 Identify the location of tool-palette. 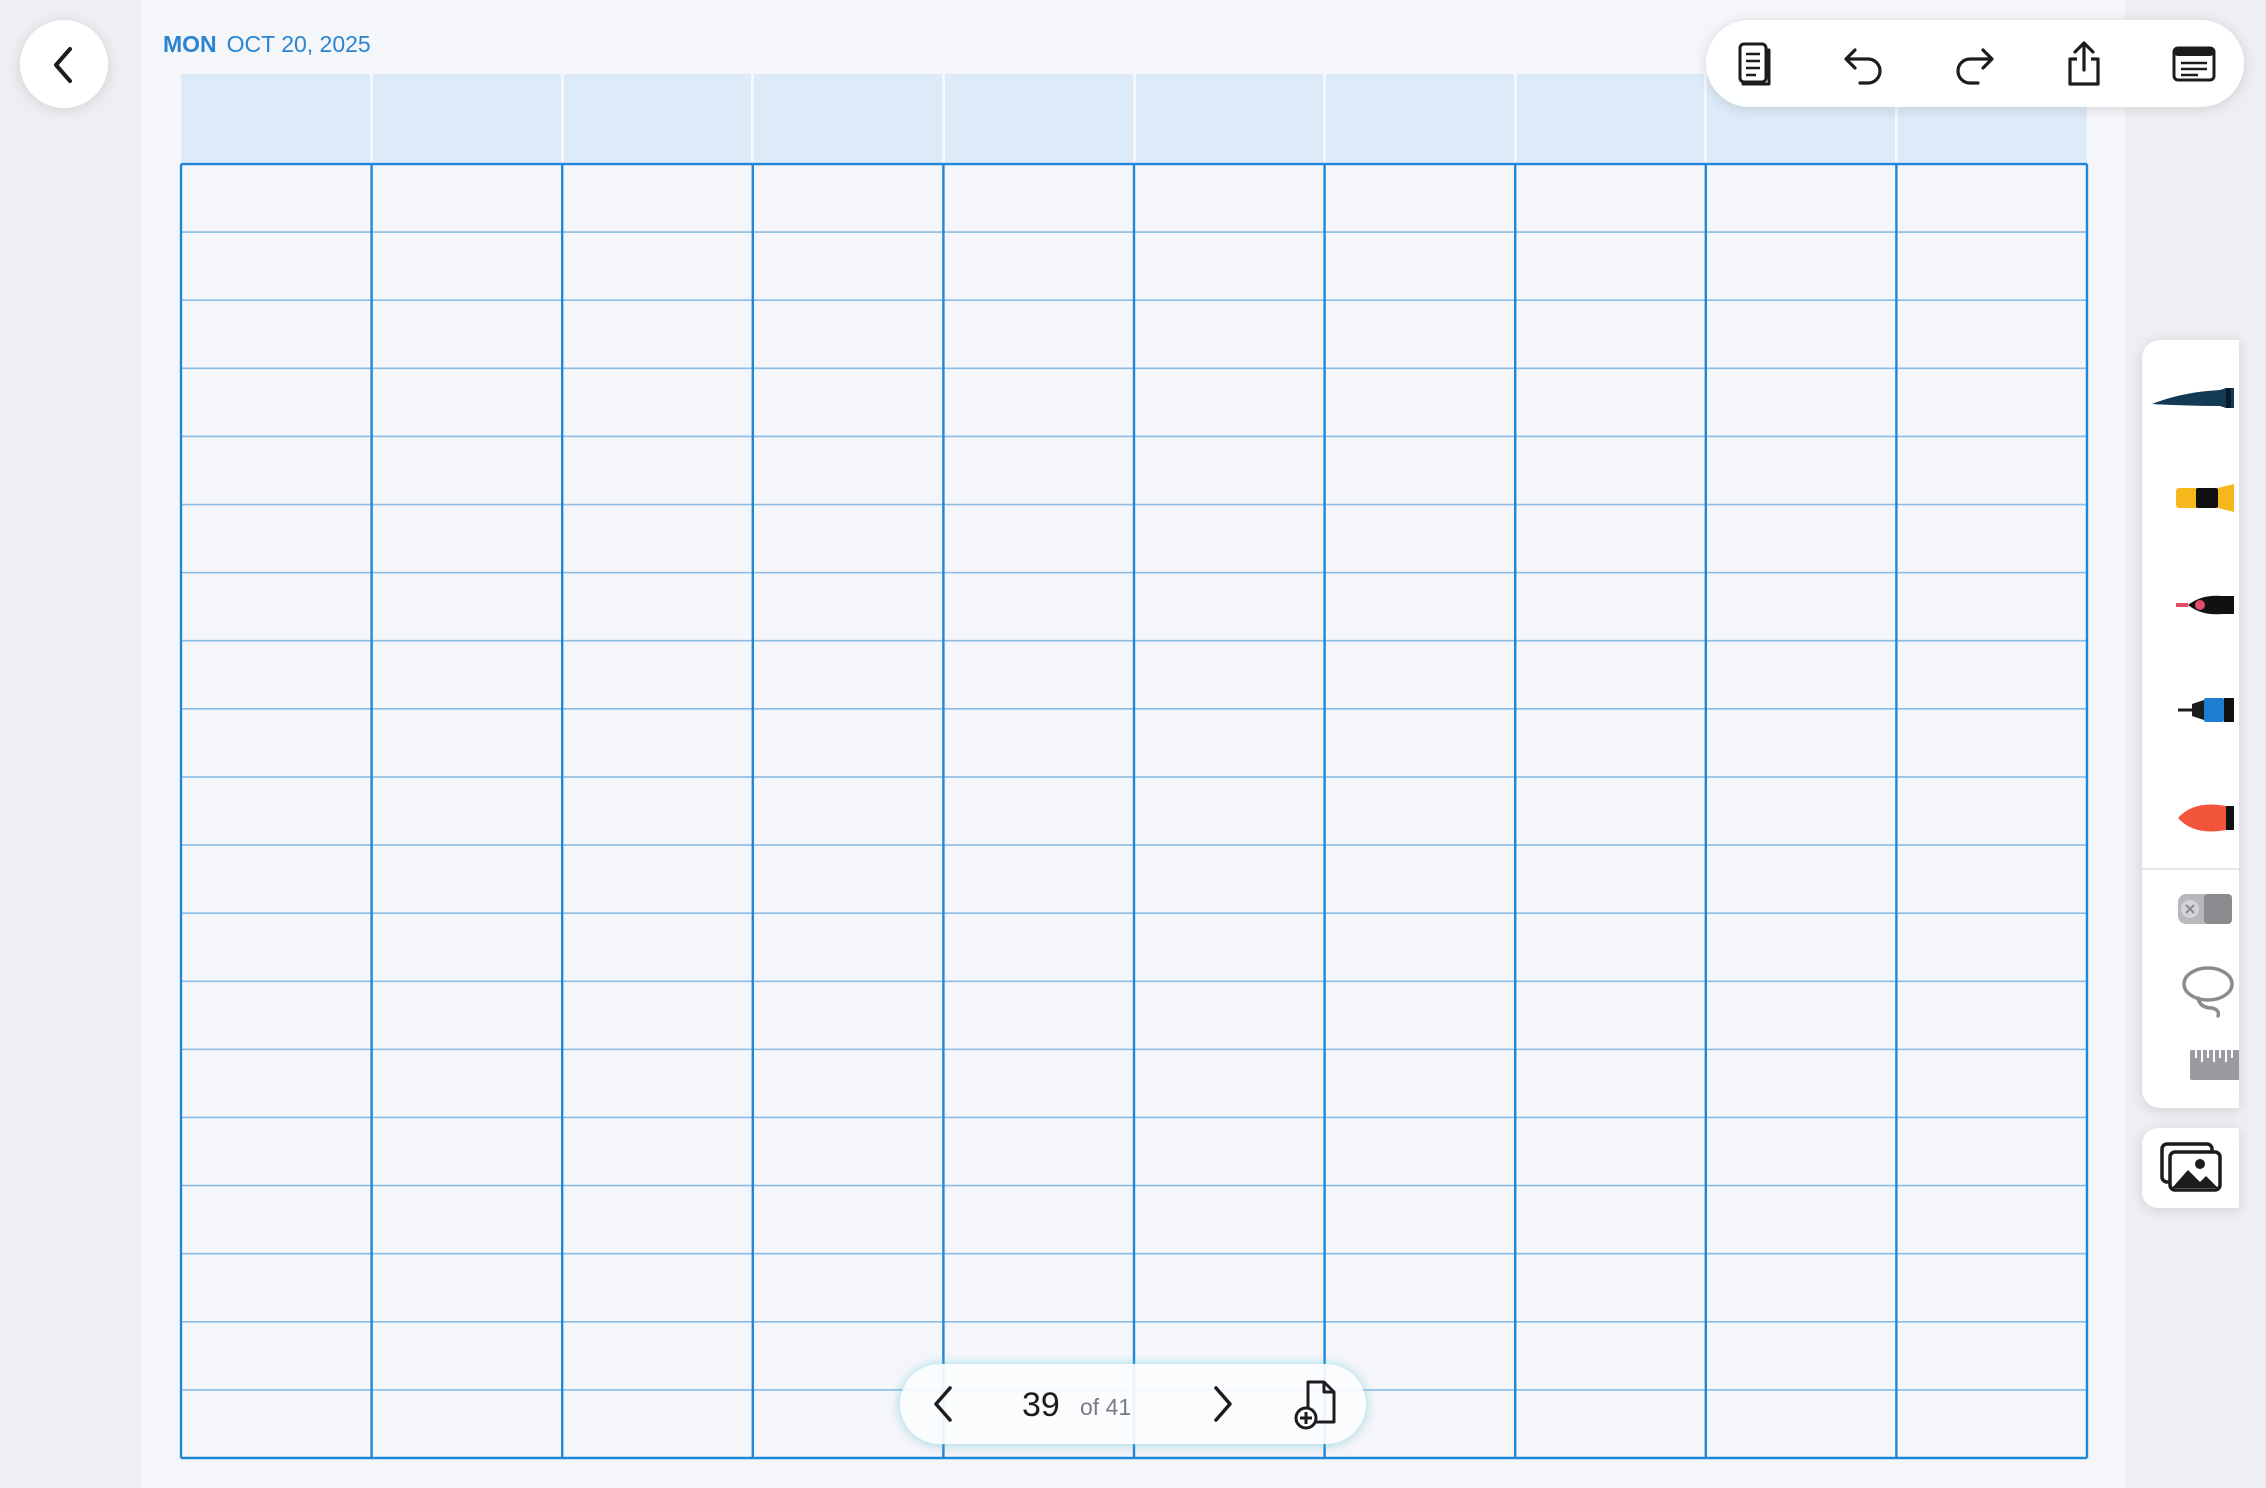
(2190, 724).